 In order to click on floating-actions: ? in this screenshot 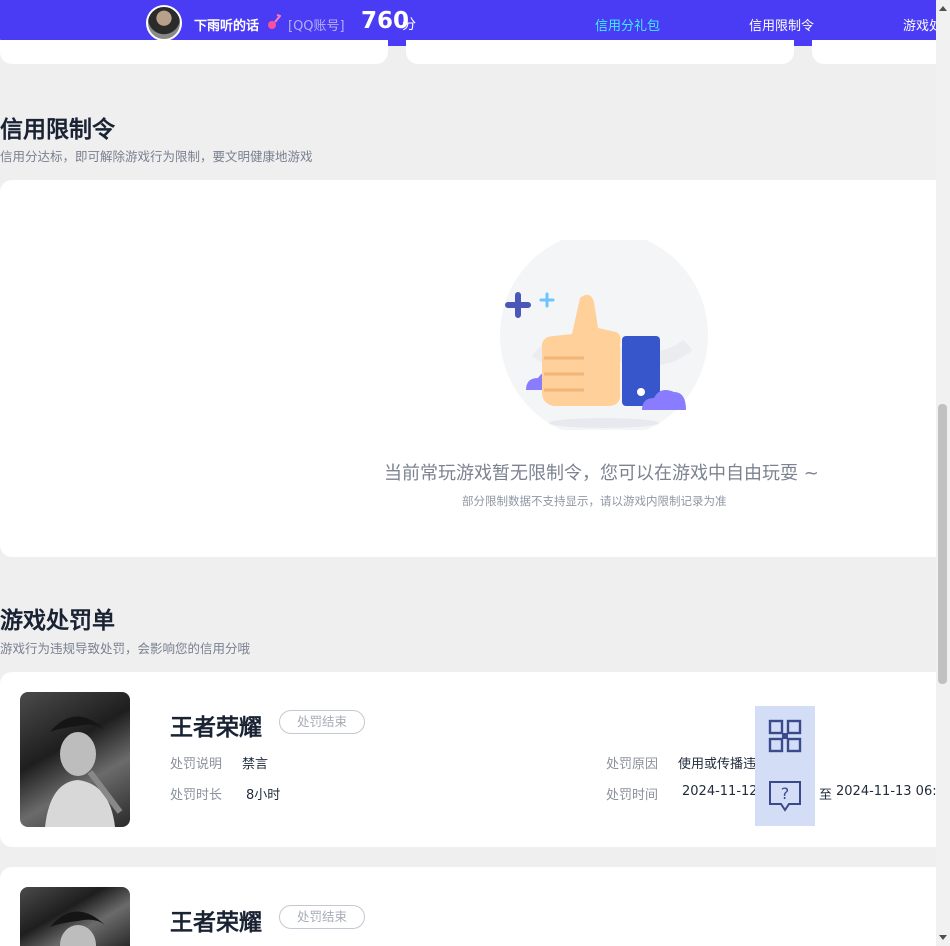, I will do `click(785, 766)`.